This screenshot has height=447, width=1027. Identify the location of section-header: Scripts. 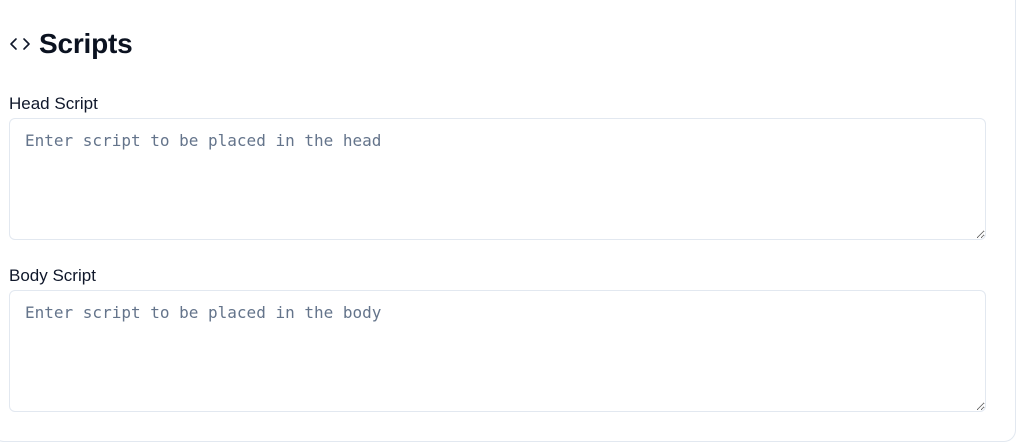
(71, 44).